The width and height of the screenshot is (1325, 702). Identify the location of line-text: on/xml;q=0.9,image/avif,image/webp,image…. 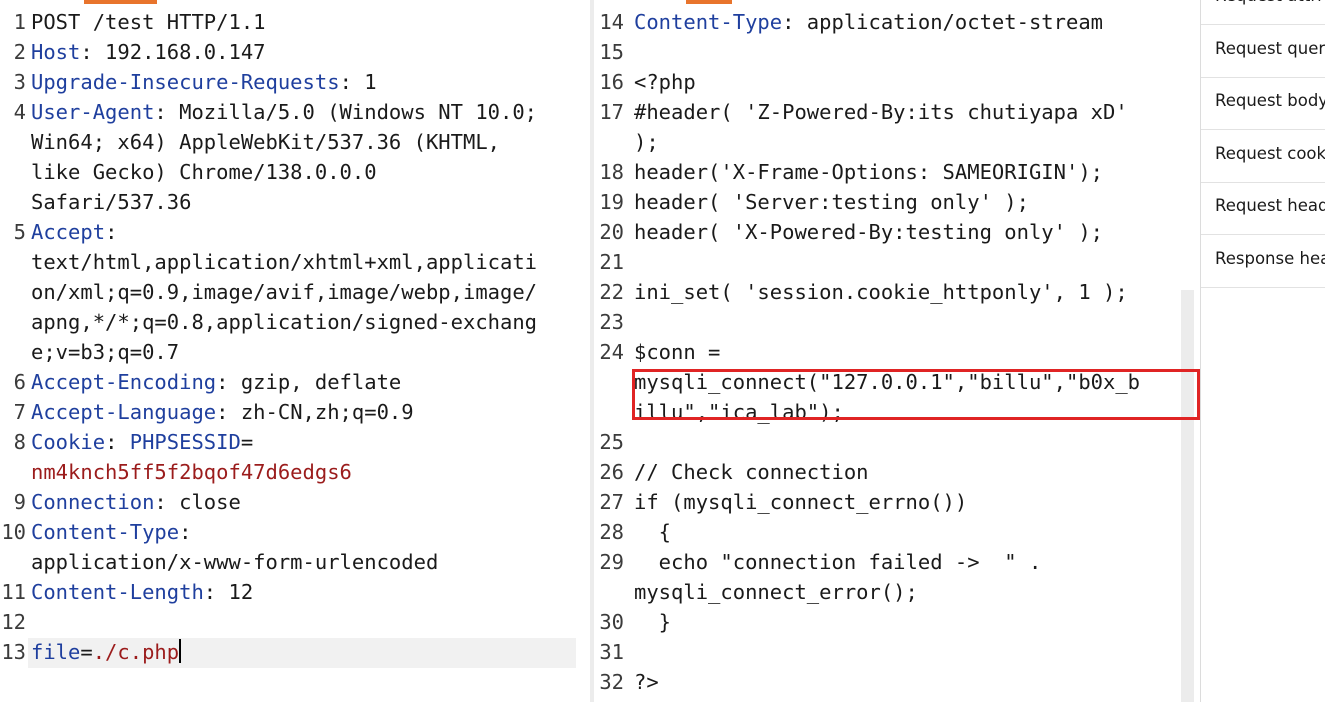
(284, 292).